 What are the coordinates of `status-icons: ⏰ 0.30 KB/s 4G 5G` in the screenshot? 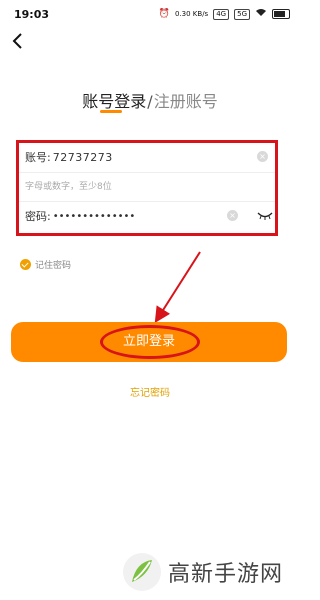 It's located at (224, 14).